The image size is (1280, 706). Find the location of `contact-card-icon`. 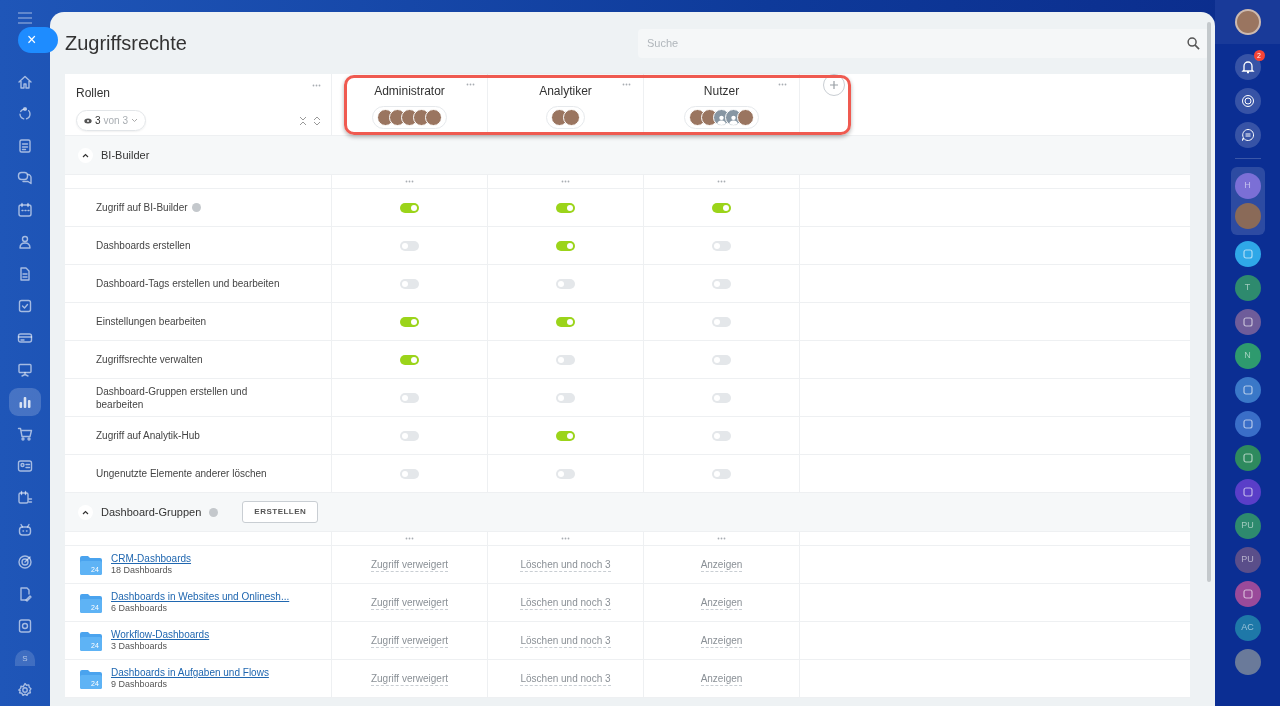

contact-card-icon is located at coordinates (25, 466).